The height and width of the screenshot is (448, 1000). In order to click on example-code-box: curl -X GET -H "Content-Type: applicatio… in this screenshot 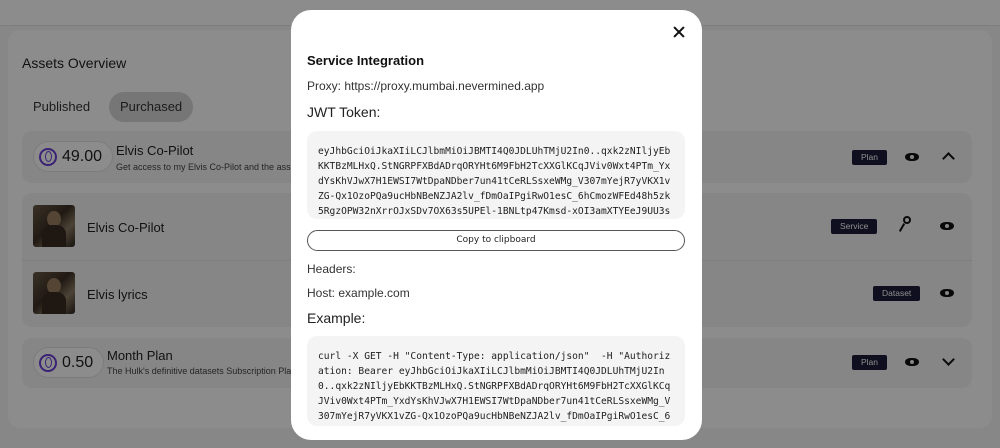, I will do `click(496, 381)`.